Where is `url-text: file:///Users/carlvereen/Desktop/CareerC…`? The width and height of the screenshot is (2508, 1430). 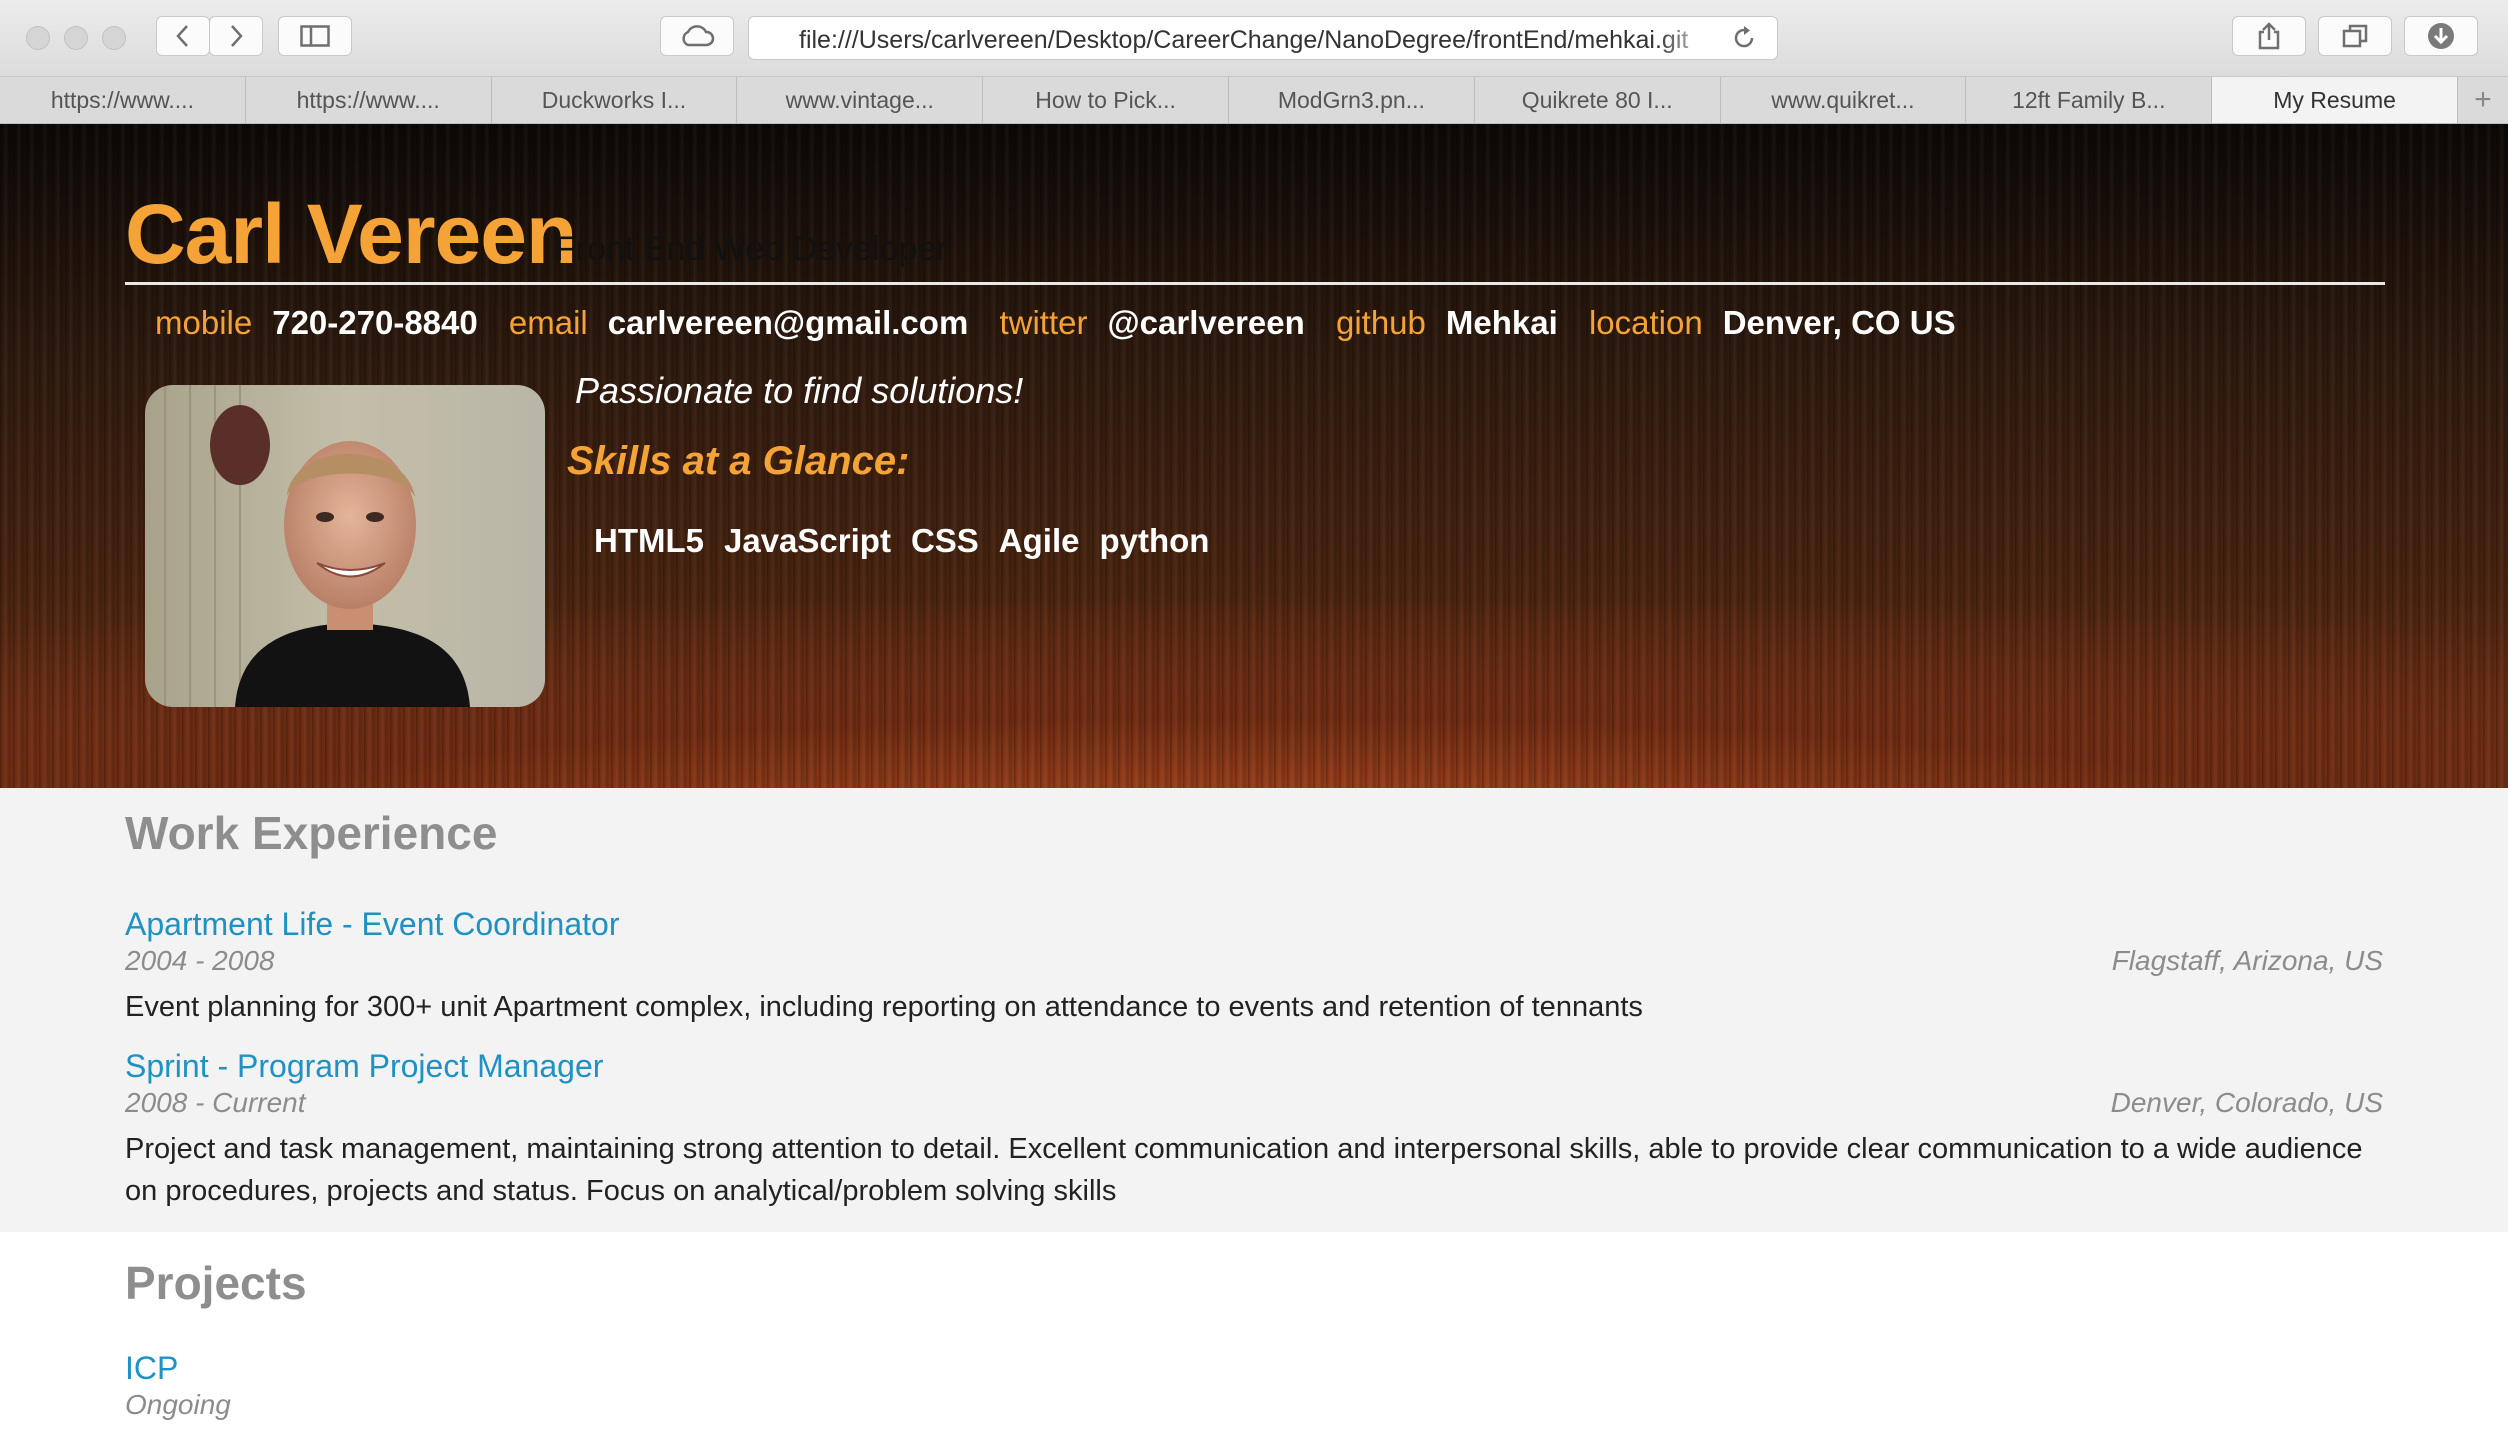 url-text: file:///Users/carlvereen/Desktop/CareerC… is located at coordinates (1258, 40).